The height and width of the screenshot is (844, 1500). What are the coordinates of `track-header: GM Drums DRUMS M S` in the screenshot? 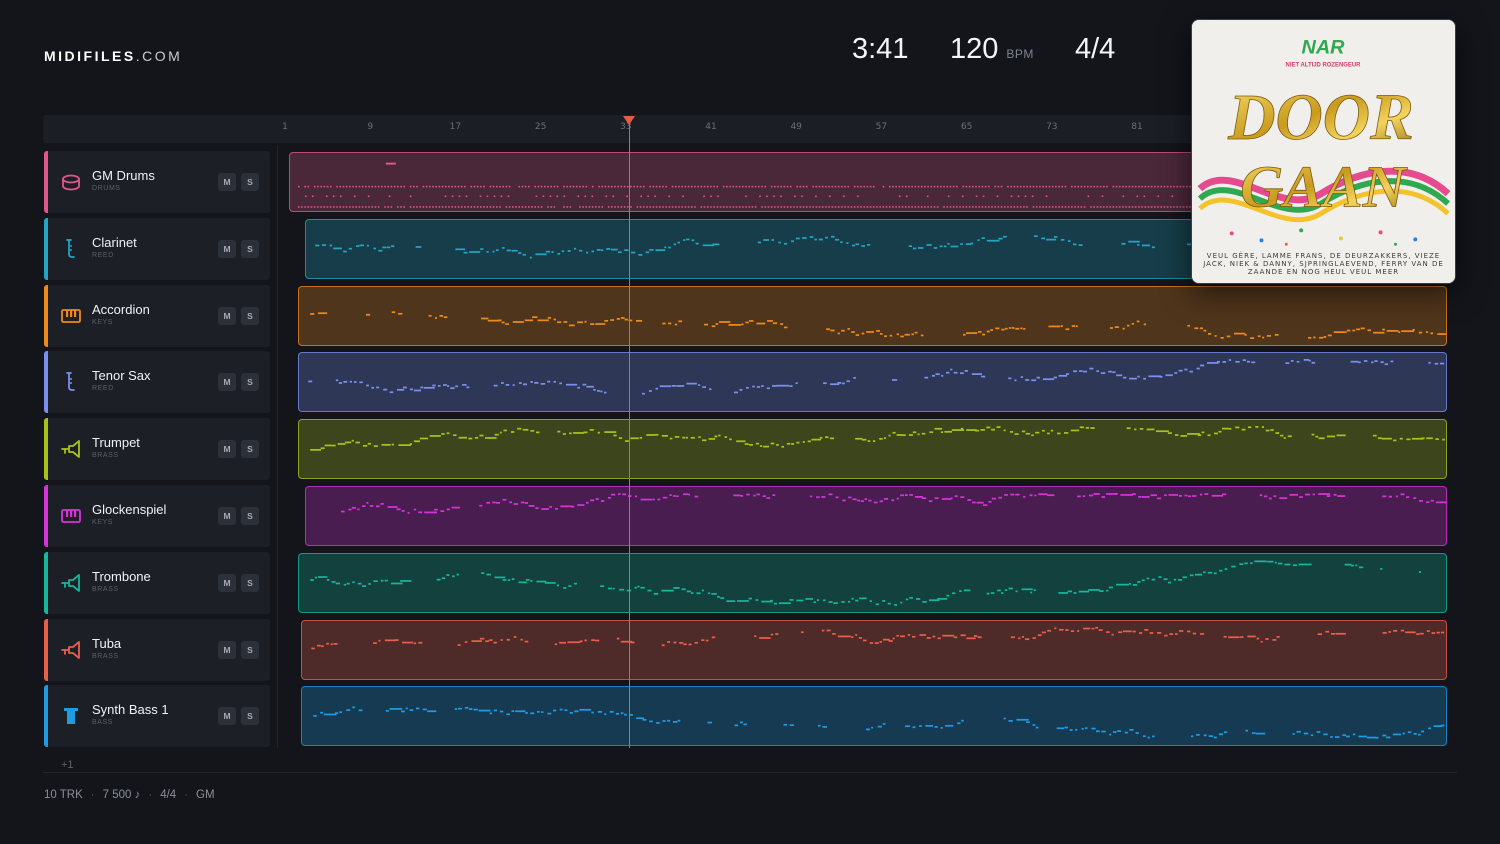 It's located at (157, 182).